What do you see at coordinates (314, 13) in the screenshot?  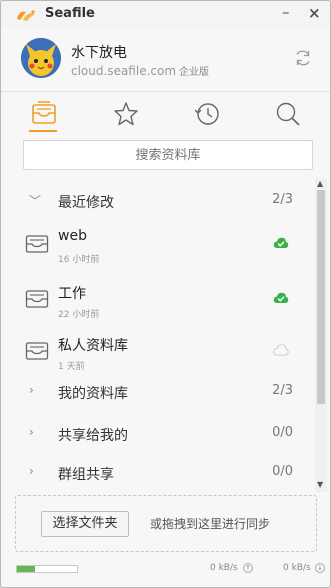 I see `close-button: ×` at bounding box center [314, 13].